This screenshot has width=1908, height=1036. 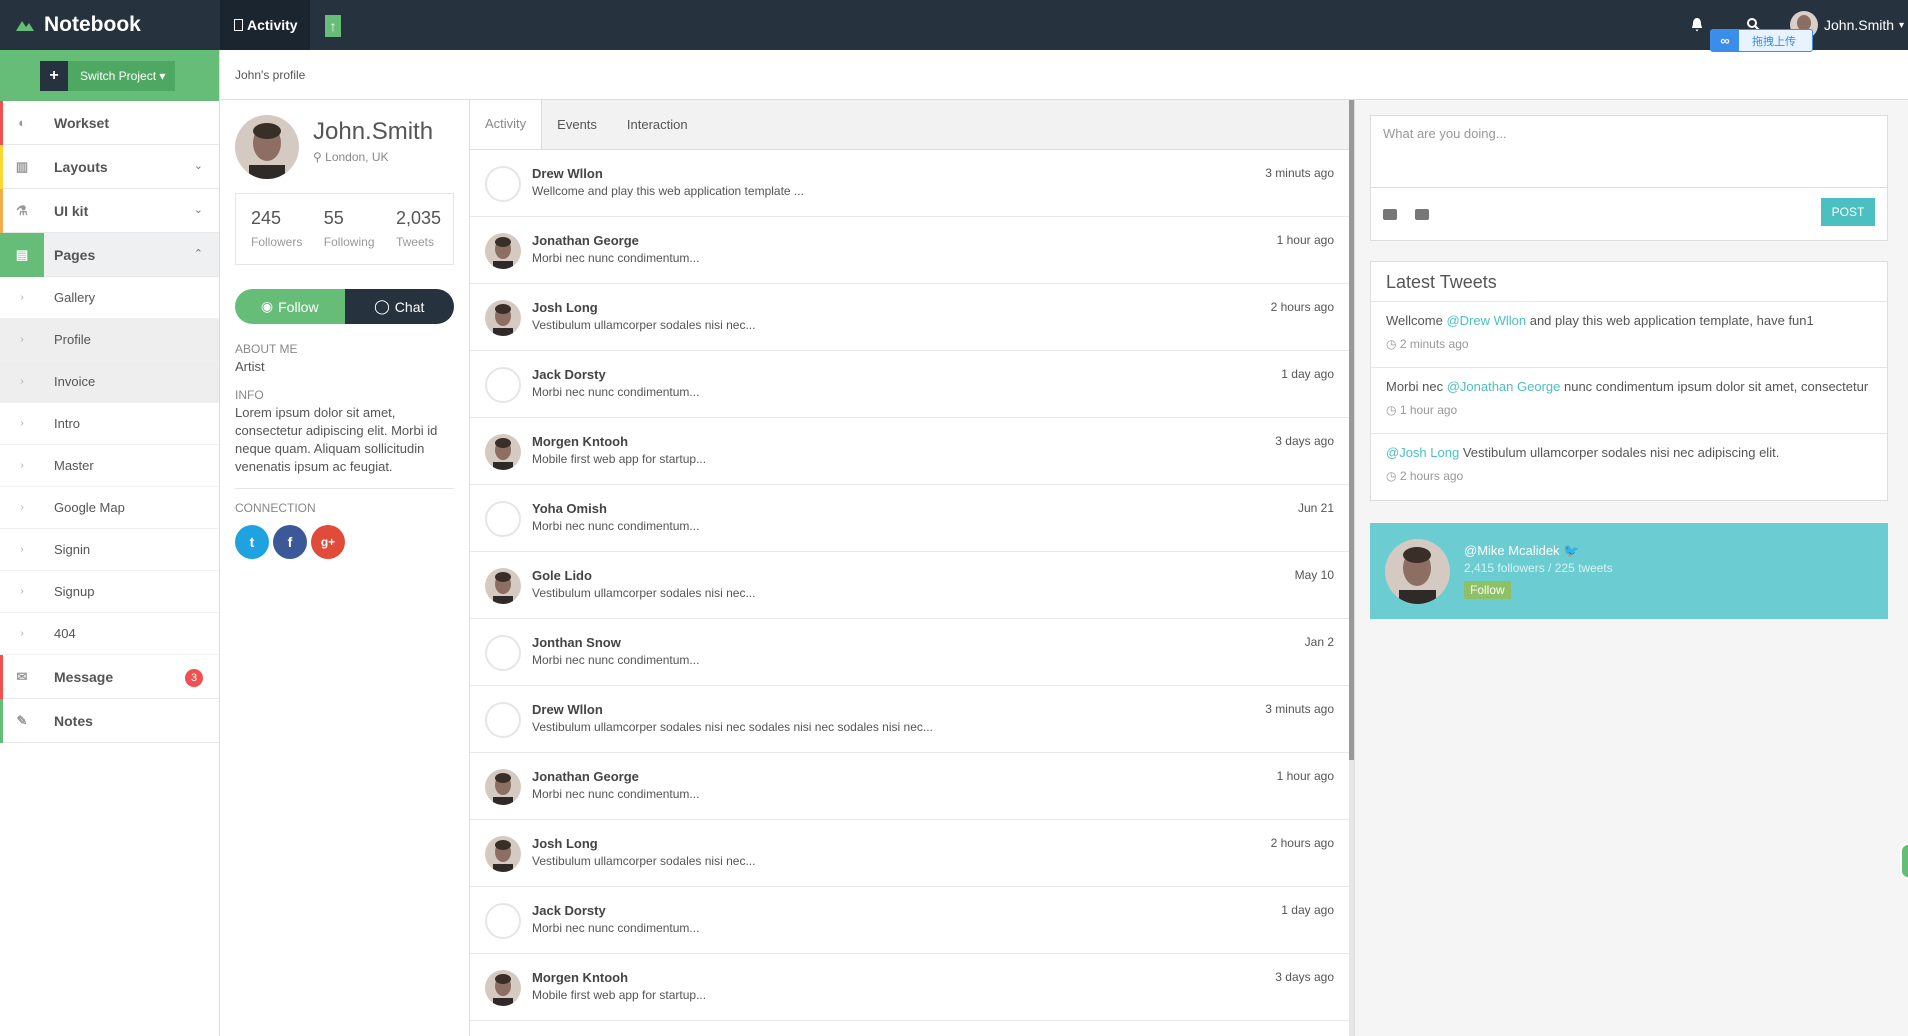 What do you see at coordinates (109, 677) in the screenshot?
I see `sidebar-item-message: ✉ Message 3` at bounding box center [109, 677].